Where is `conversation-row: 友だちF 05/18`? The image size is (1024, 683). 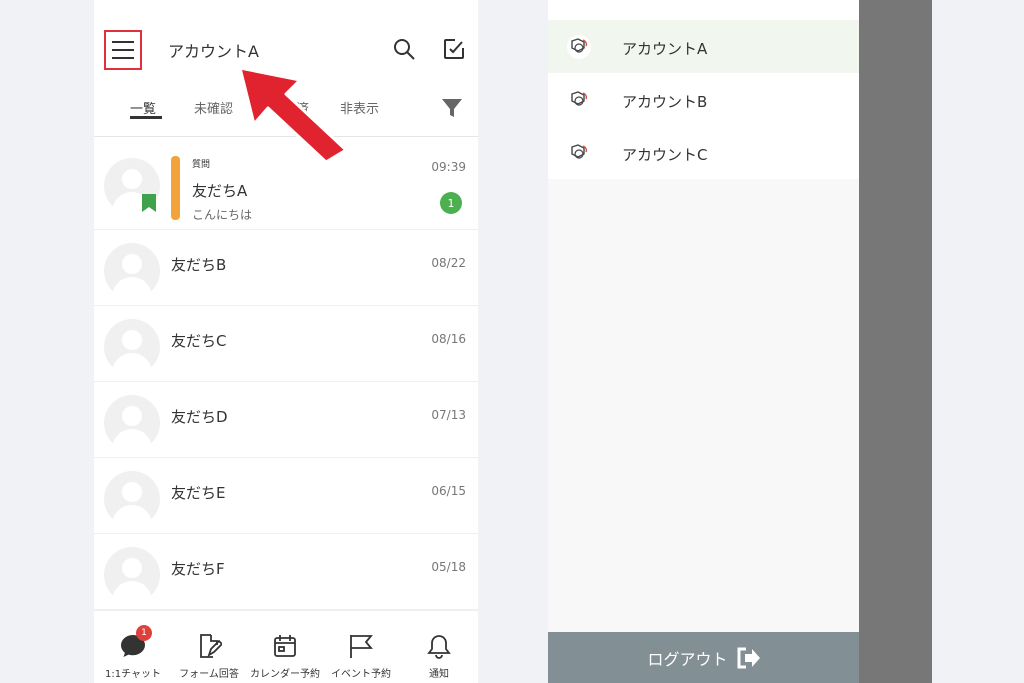 conversation-row: 友だちF 05/18 is located at coordinates (286, 572).